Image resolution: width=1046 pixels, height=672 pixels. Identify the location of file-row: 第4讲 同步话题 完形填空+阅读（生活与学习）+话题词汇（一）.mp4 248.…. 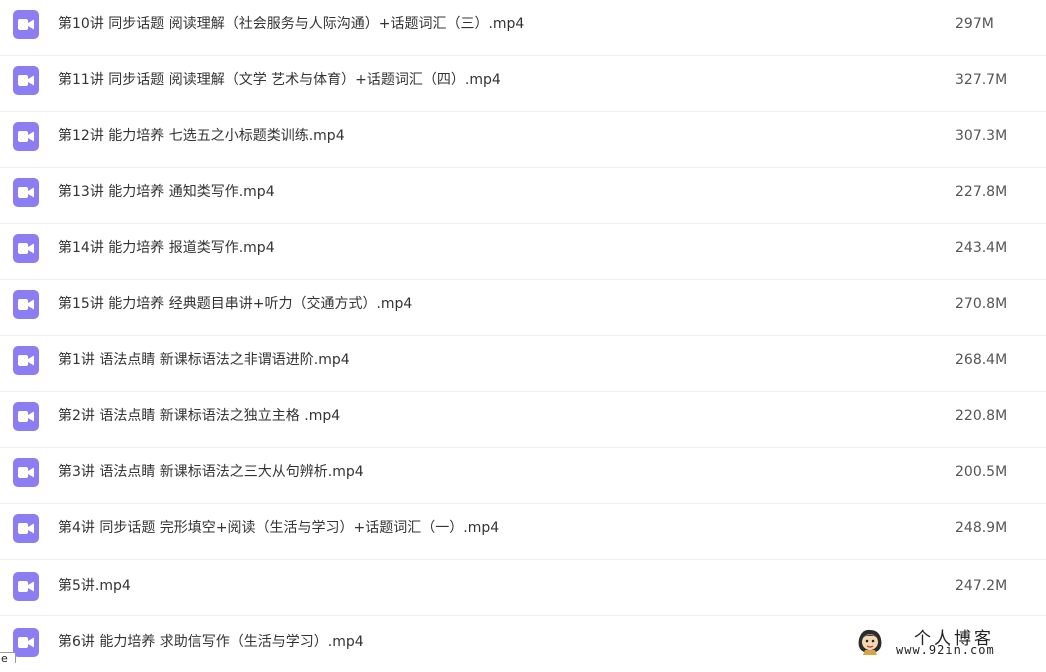
(523, 532).